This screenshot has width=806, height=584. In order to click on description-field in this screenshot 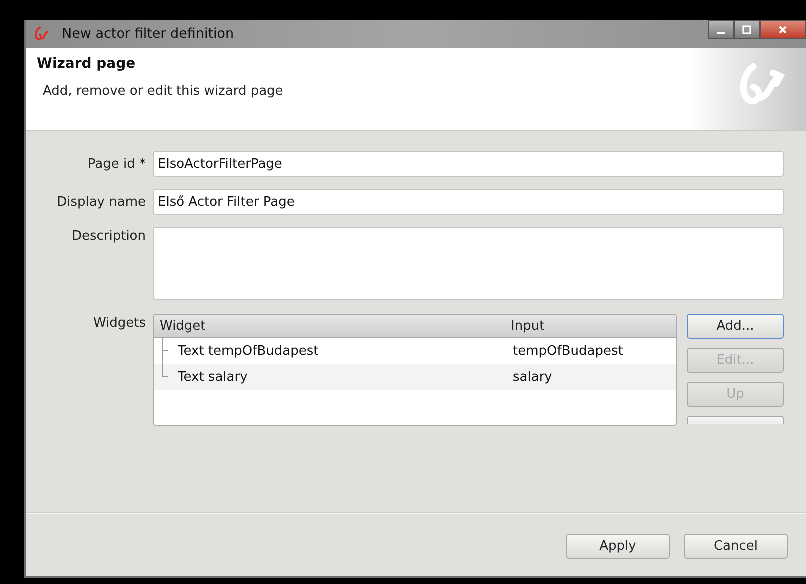, I will do `click(468, 263)`.